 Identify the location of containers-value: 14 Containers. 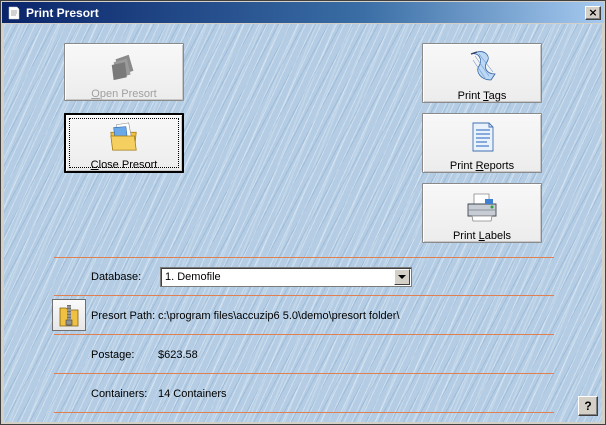
(192, 394).